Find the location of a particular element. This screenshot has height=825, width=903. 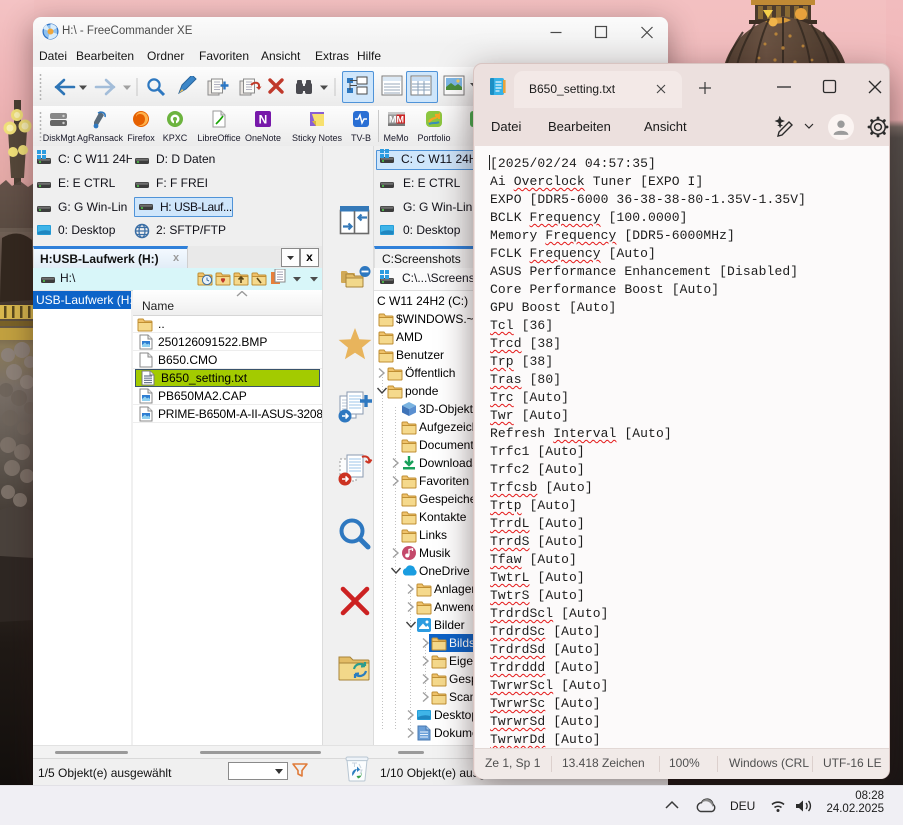

svg-text: MM is located at coordinates (396, 120).